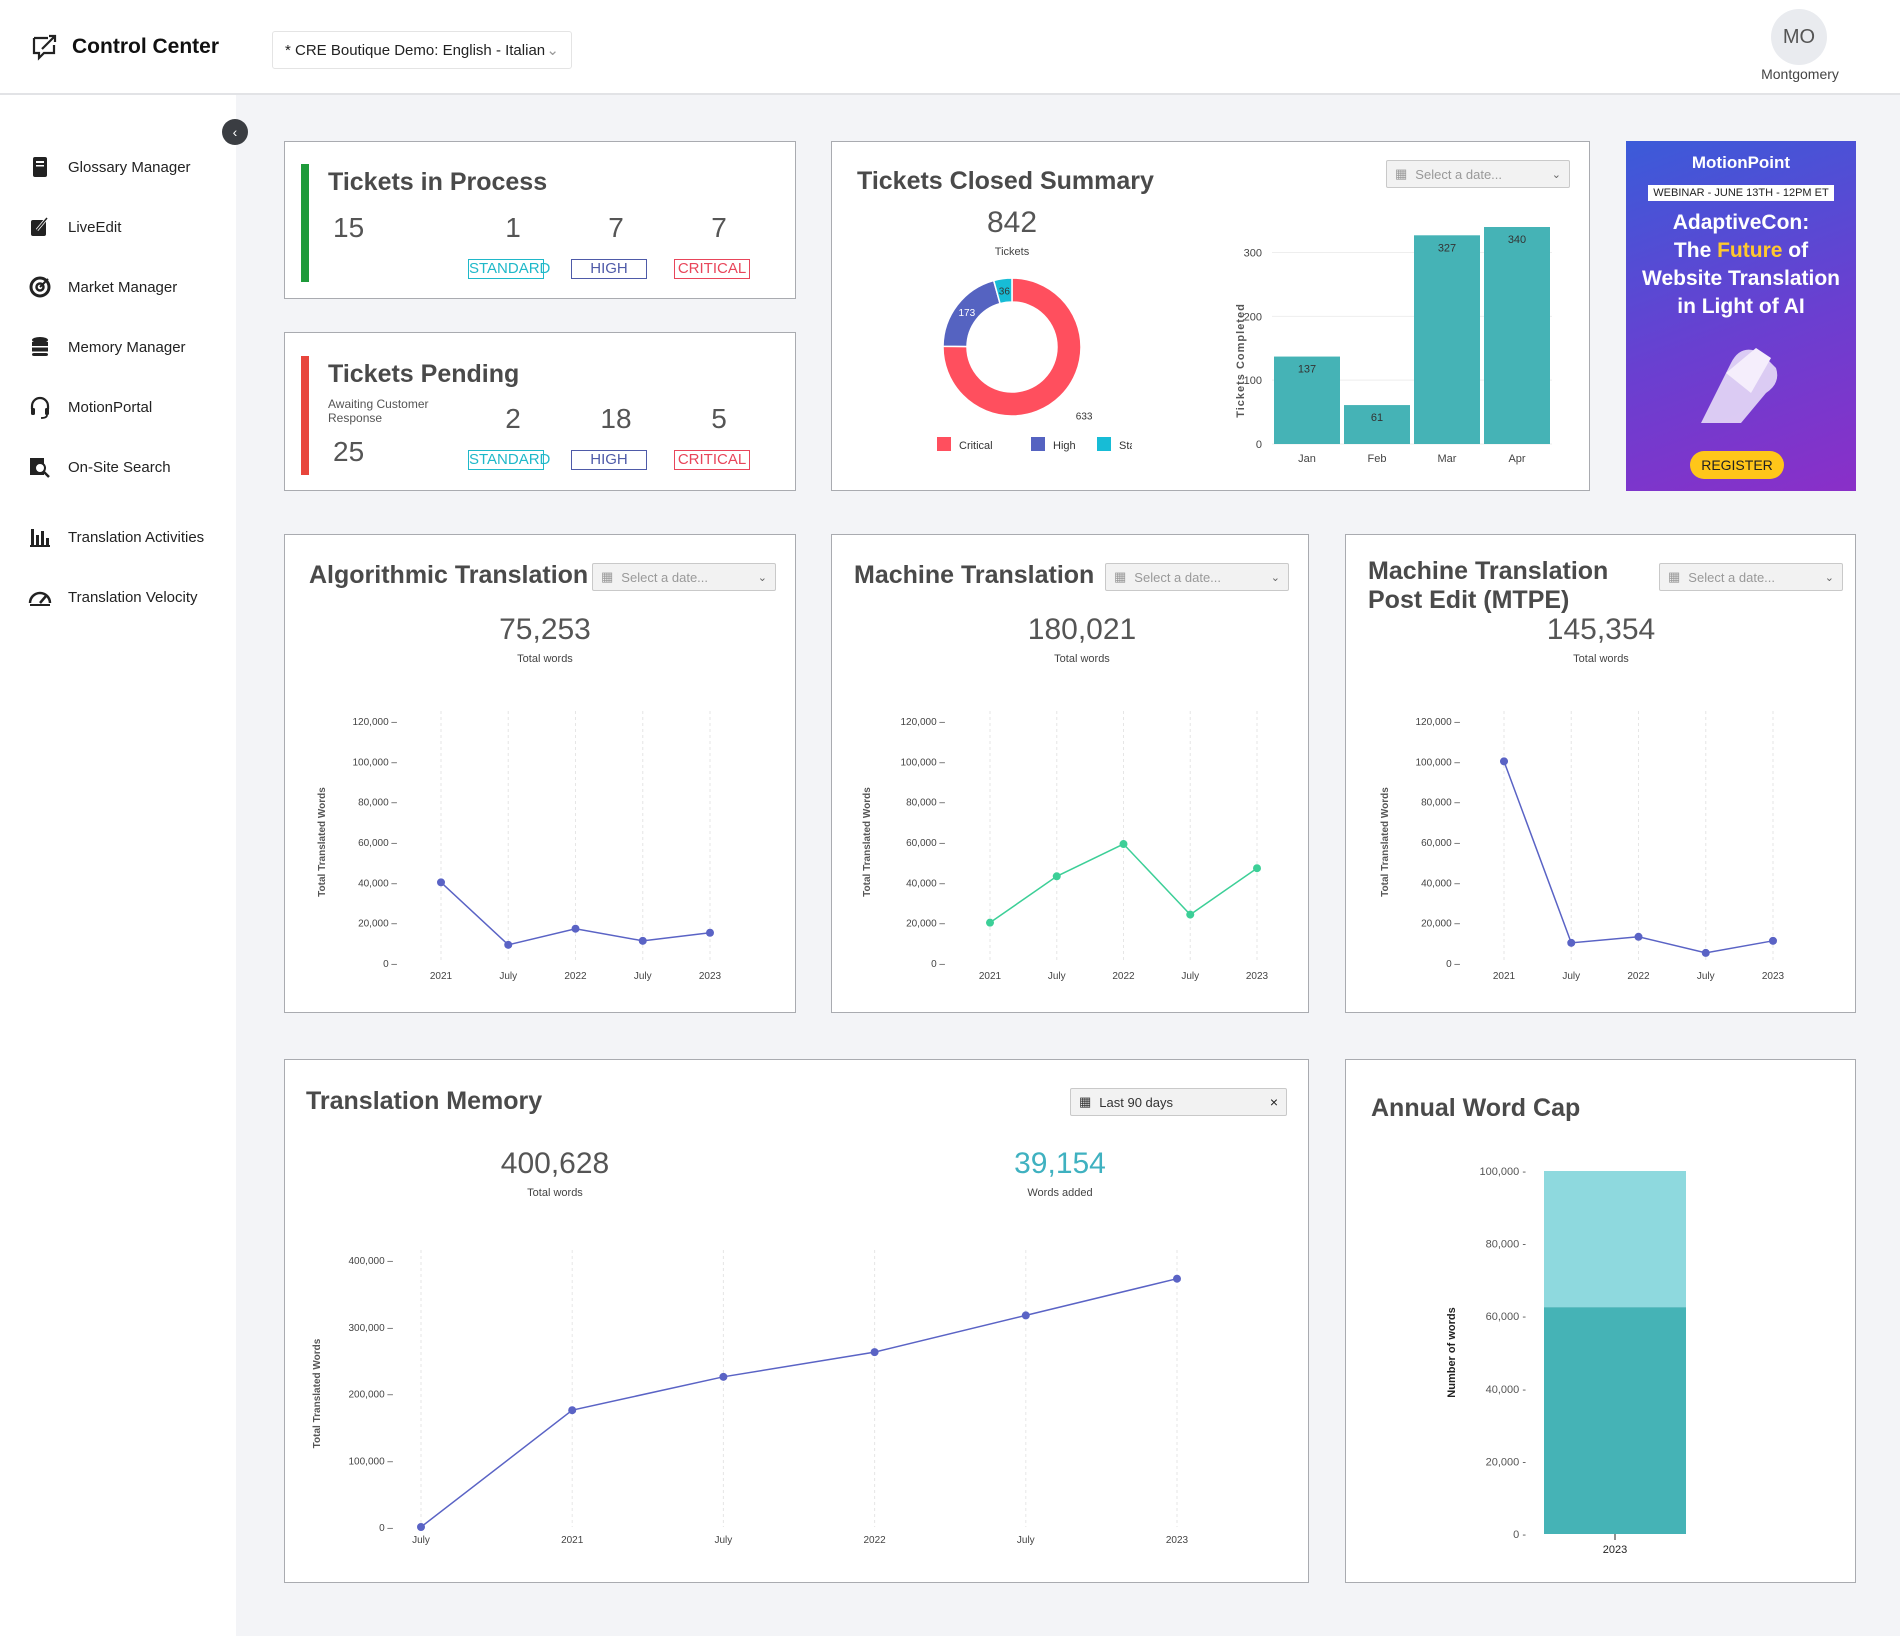  Describe the element at coordinates (424, 1101) in the screenshot. I see `card-title: Translation Memory` at that location.